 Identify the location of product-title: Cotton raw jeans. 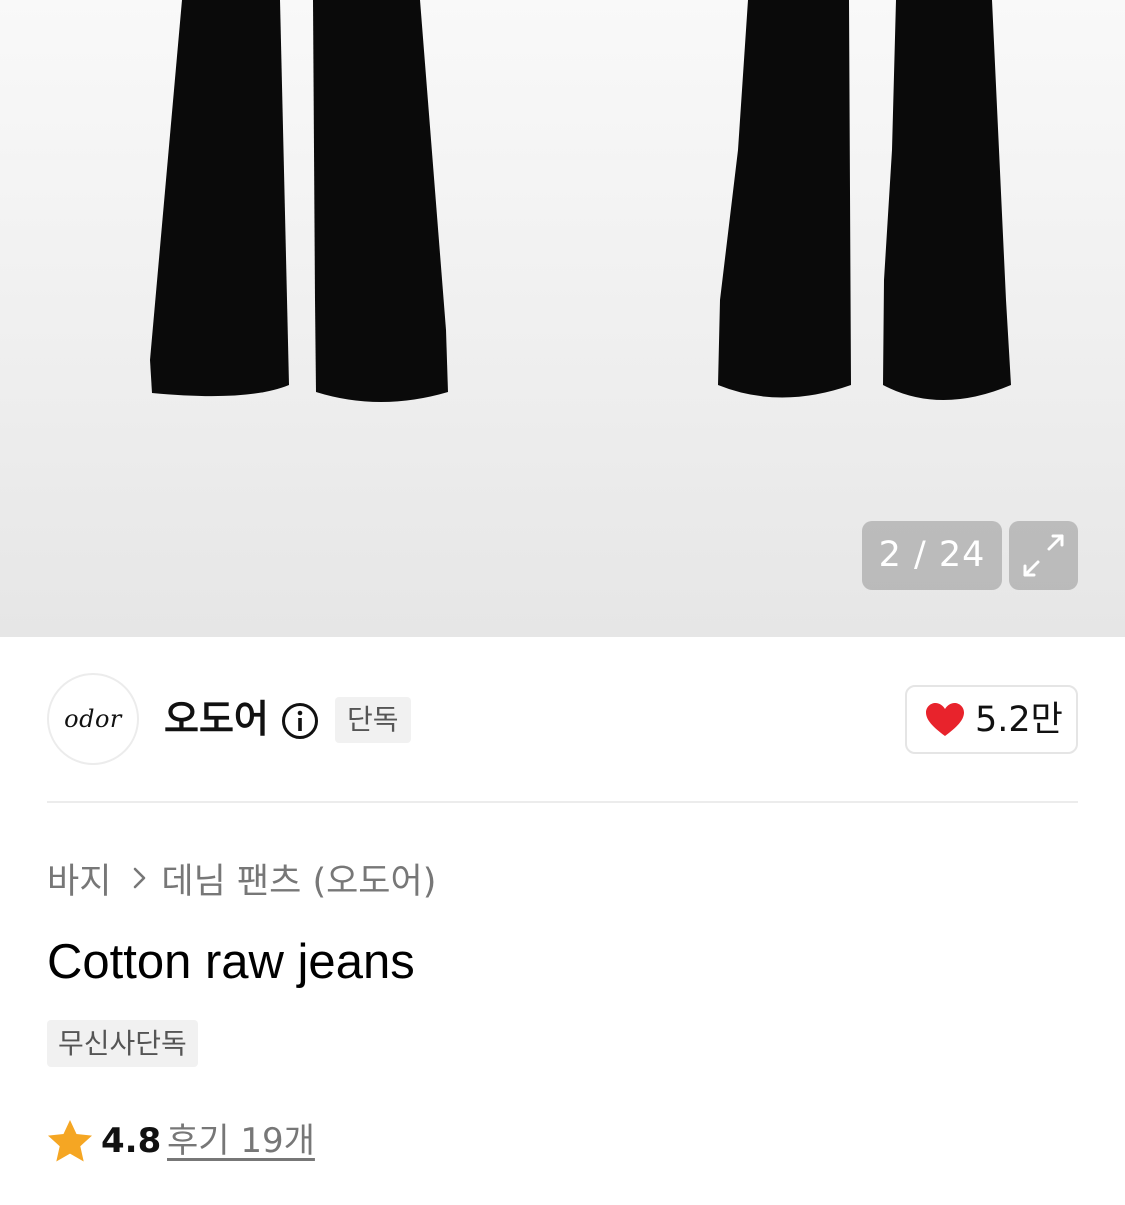
(231, 962).